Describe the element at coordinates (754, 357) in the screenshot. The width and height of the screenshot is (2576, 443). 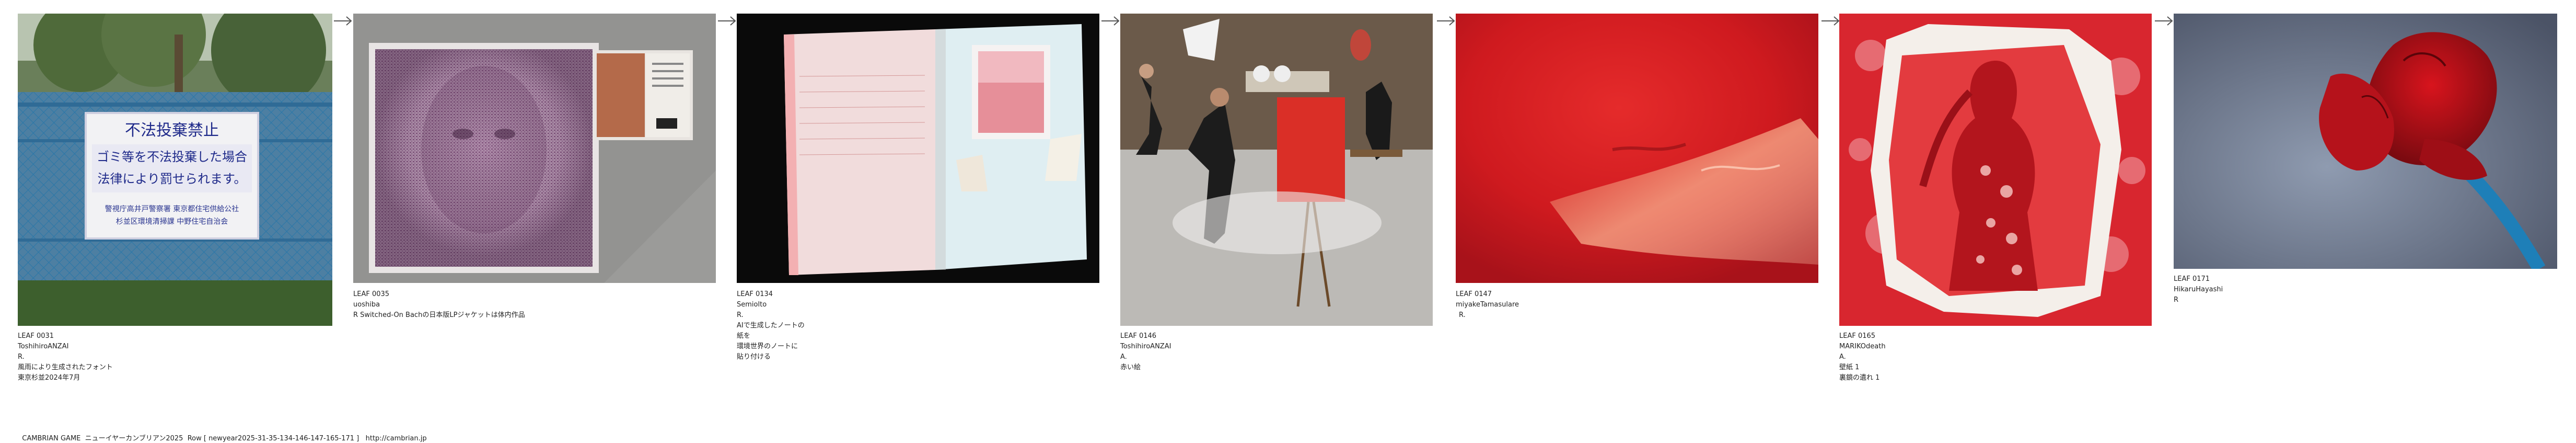
I see `leaf-line: 貼り付ける` at that location.